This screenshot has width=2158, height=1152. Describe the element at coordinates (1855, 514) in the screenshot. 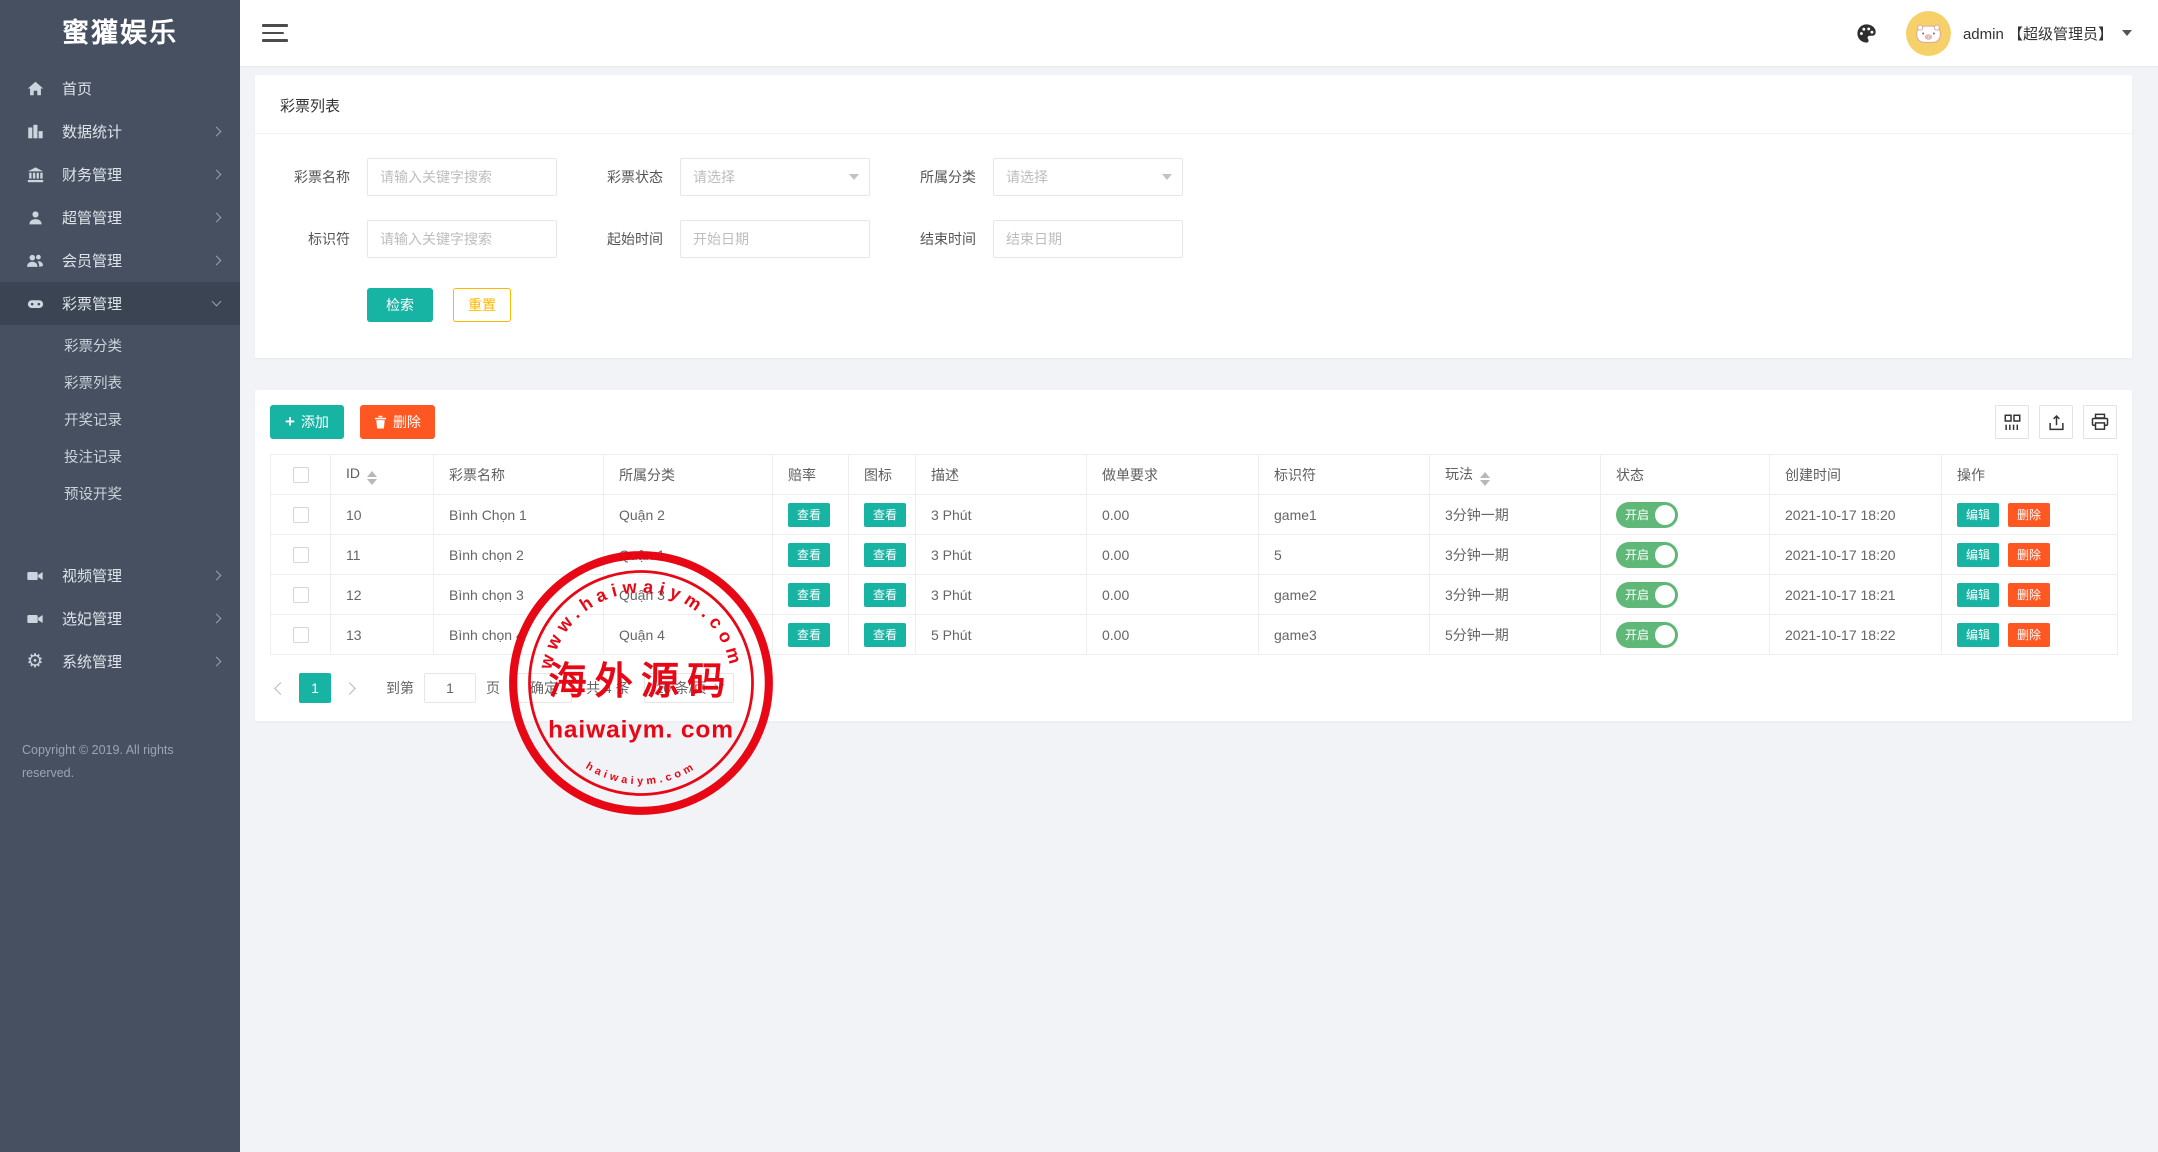

I see `cell-created: 2021-10-17 18:20` at that location.